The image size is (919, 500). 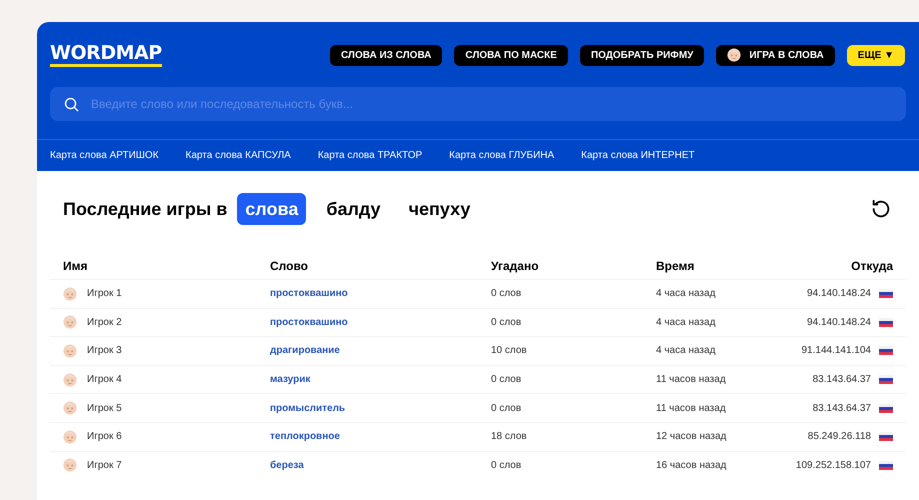 I want to click on player-name: Игрок 5, so click(x=104, y=409).